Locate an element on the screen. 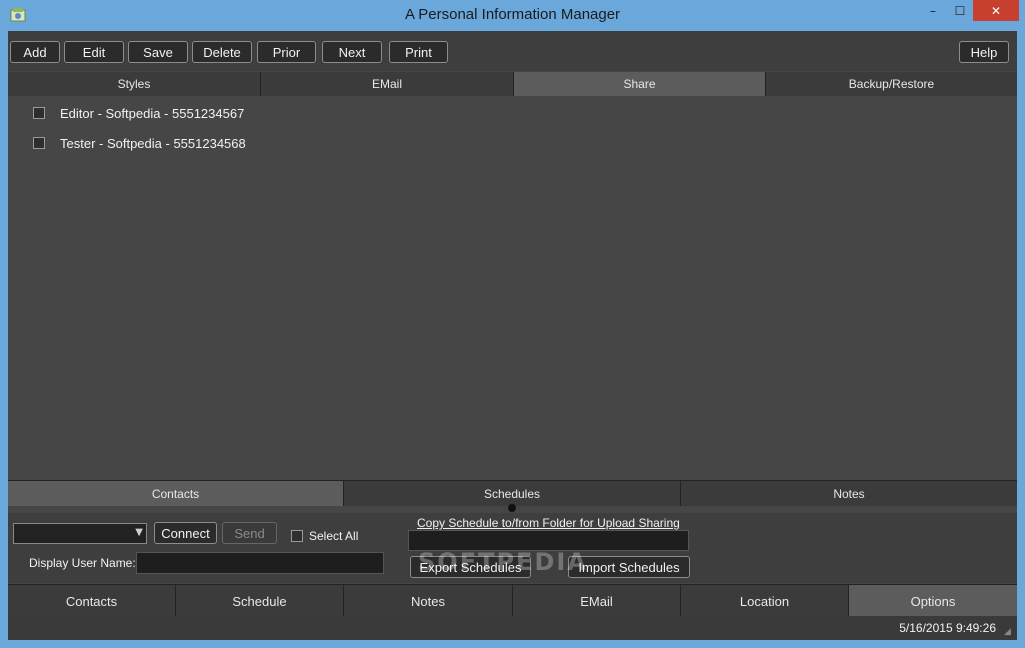 The image size is (1025, 648). tab-share-contacts: Contacts is located at coordinates (176, 493).